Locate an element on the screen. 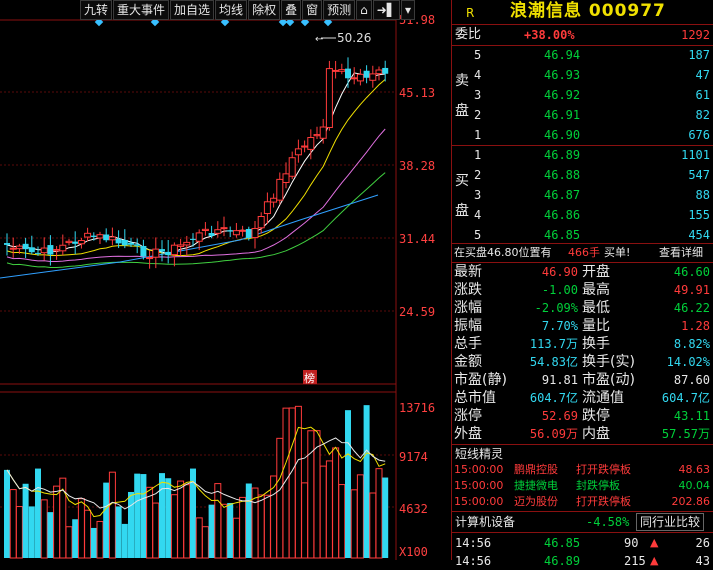 This screenshot has width=713, height=570. sell-level-row: 1 46.90 676 is located at coordinates (582, 135).